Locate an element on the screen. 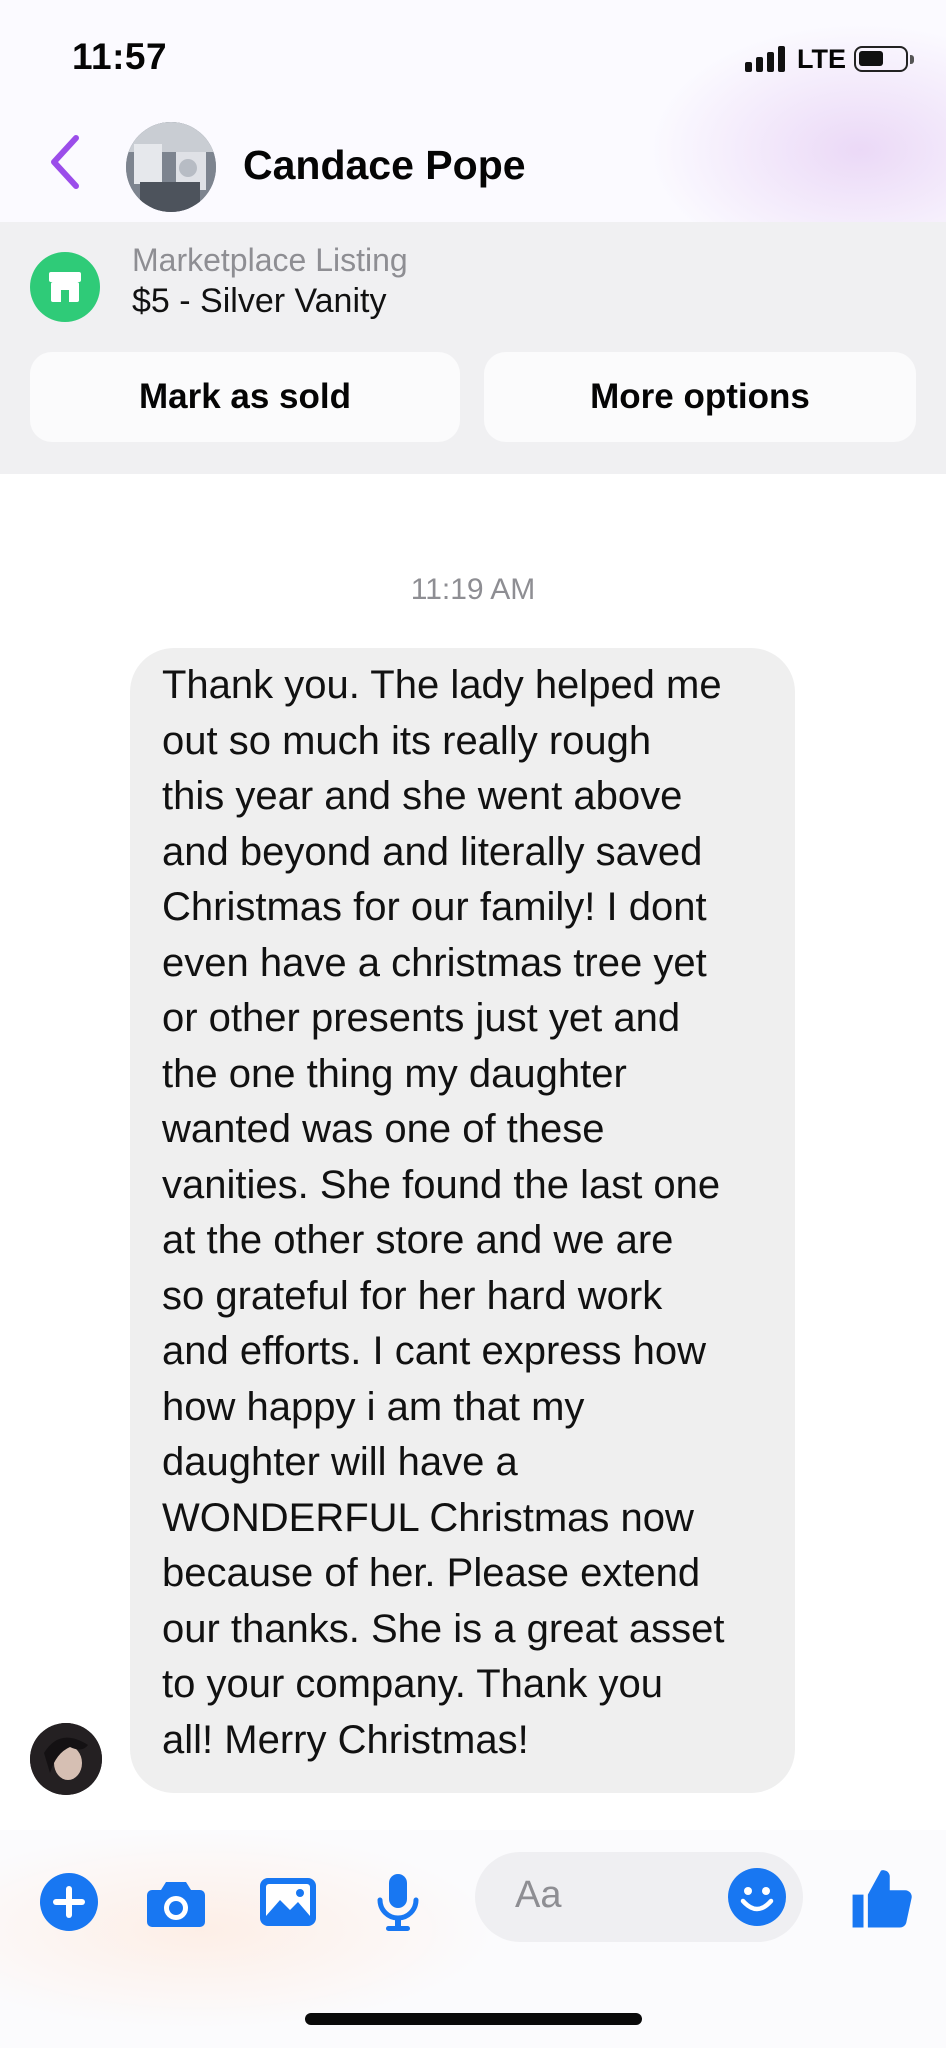 The image size is (946, 2048). listing-title: $5 - Silver Vanity is located at coordinates (259, 301).